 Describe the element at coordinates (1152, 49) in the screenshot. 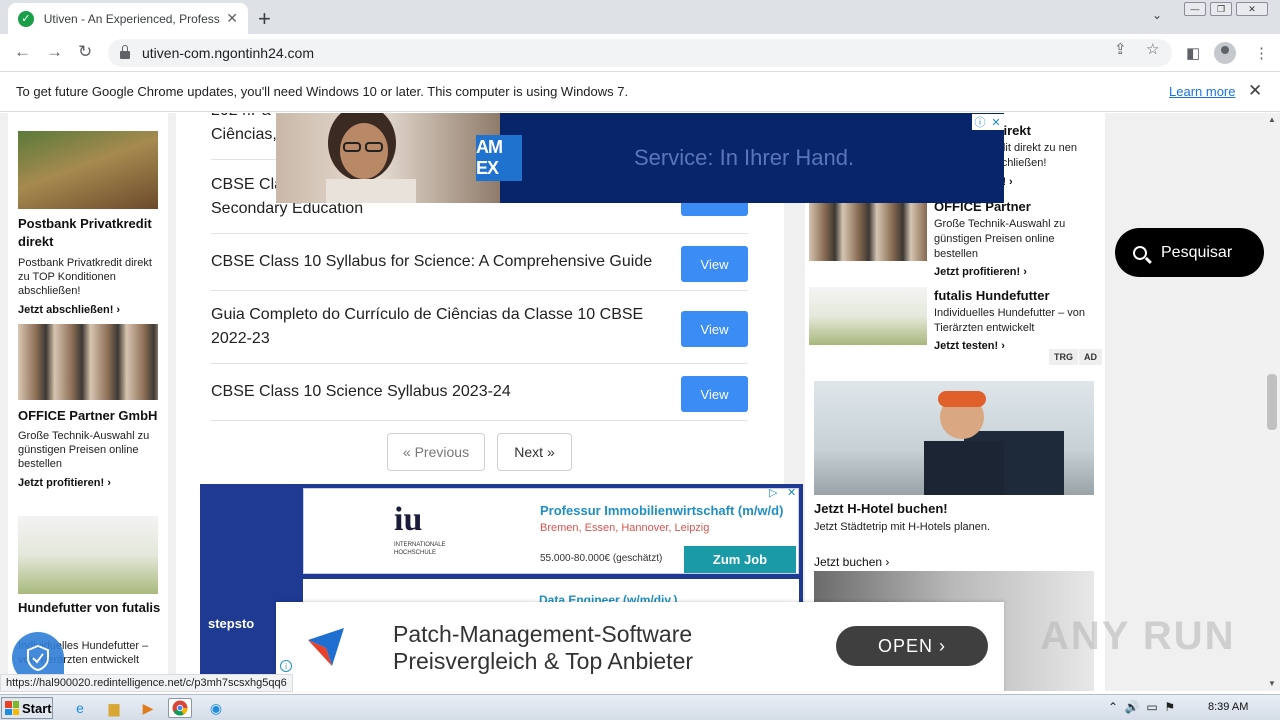

I see `bookmark-star-icon: ☆` at that location.